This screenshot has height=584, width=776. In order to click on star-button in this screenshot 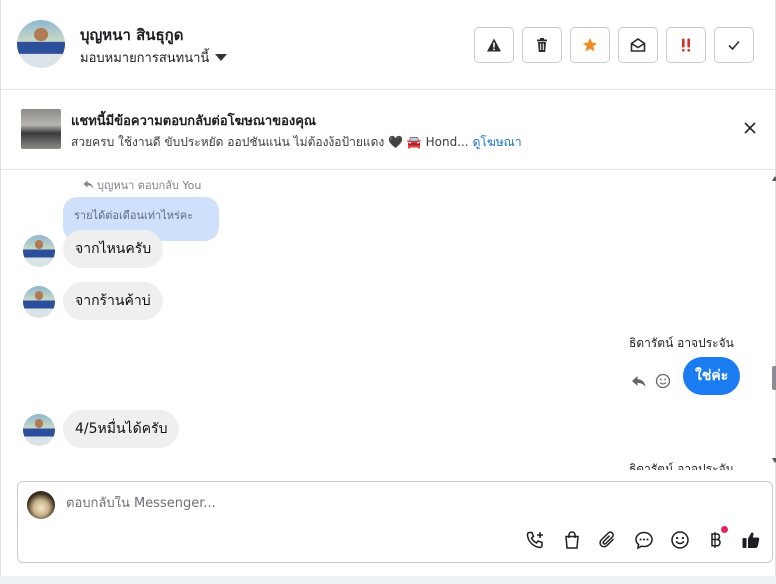, I will do `click(590, 45)`.